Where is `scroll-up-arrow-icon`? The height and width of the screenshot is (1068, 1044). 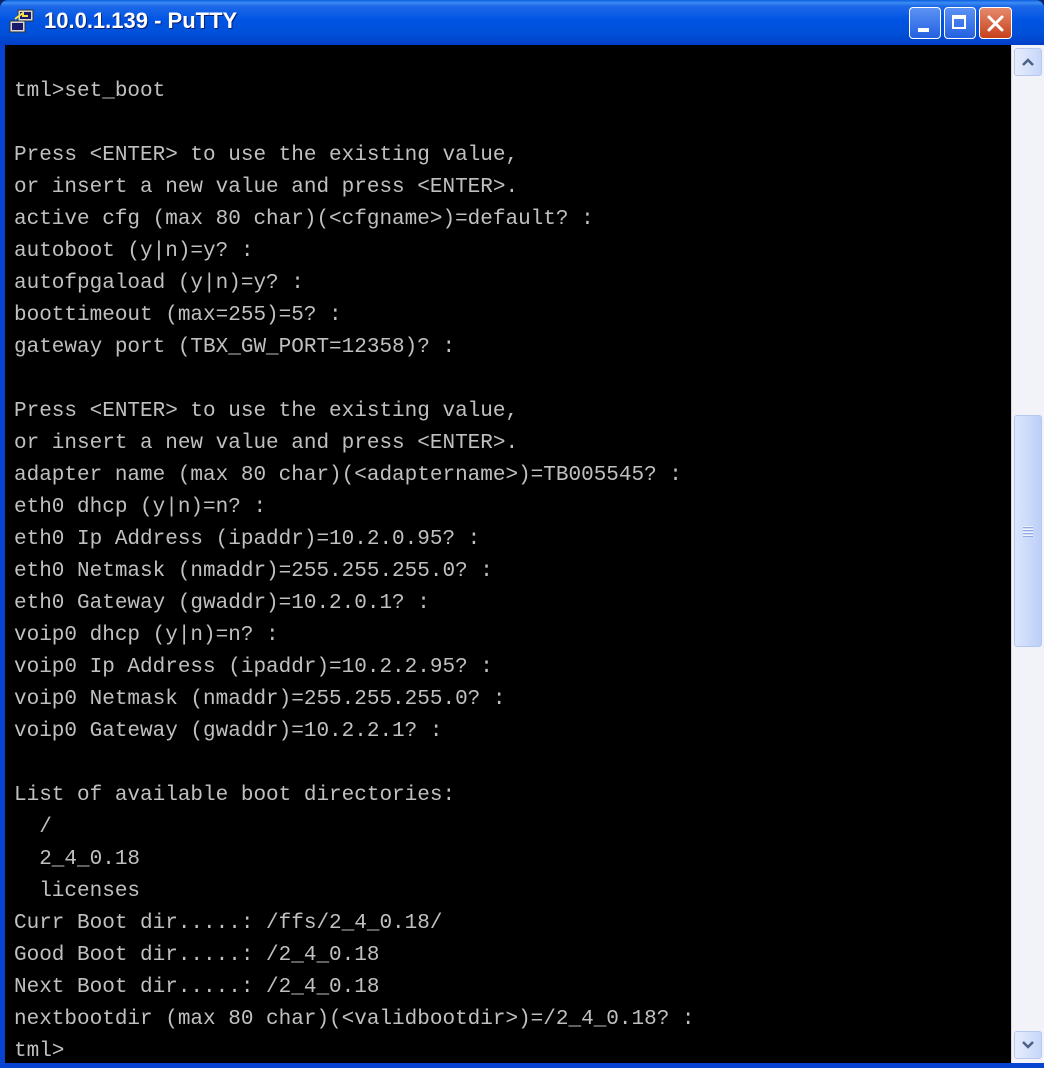 scroll-up-arrow-icon is located at coordinates (1028, 62).